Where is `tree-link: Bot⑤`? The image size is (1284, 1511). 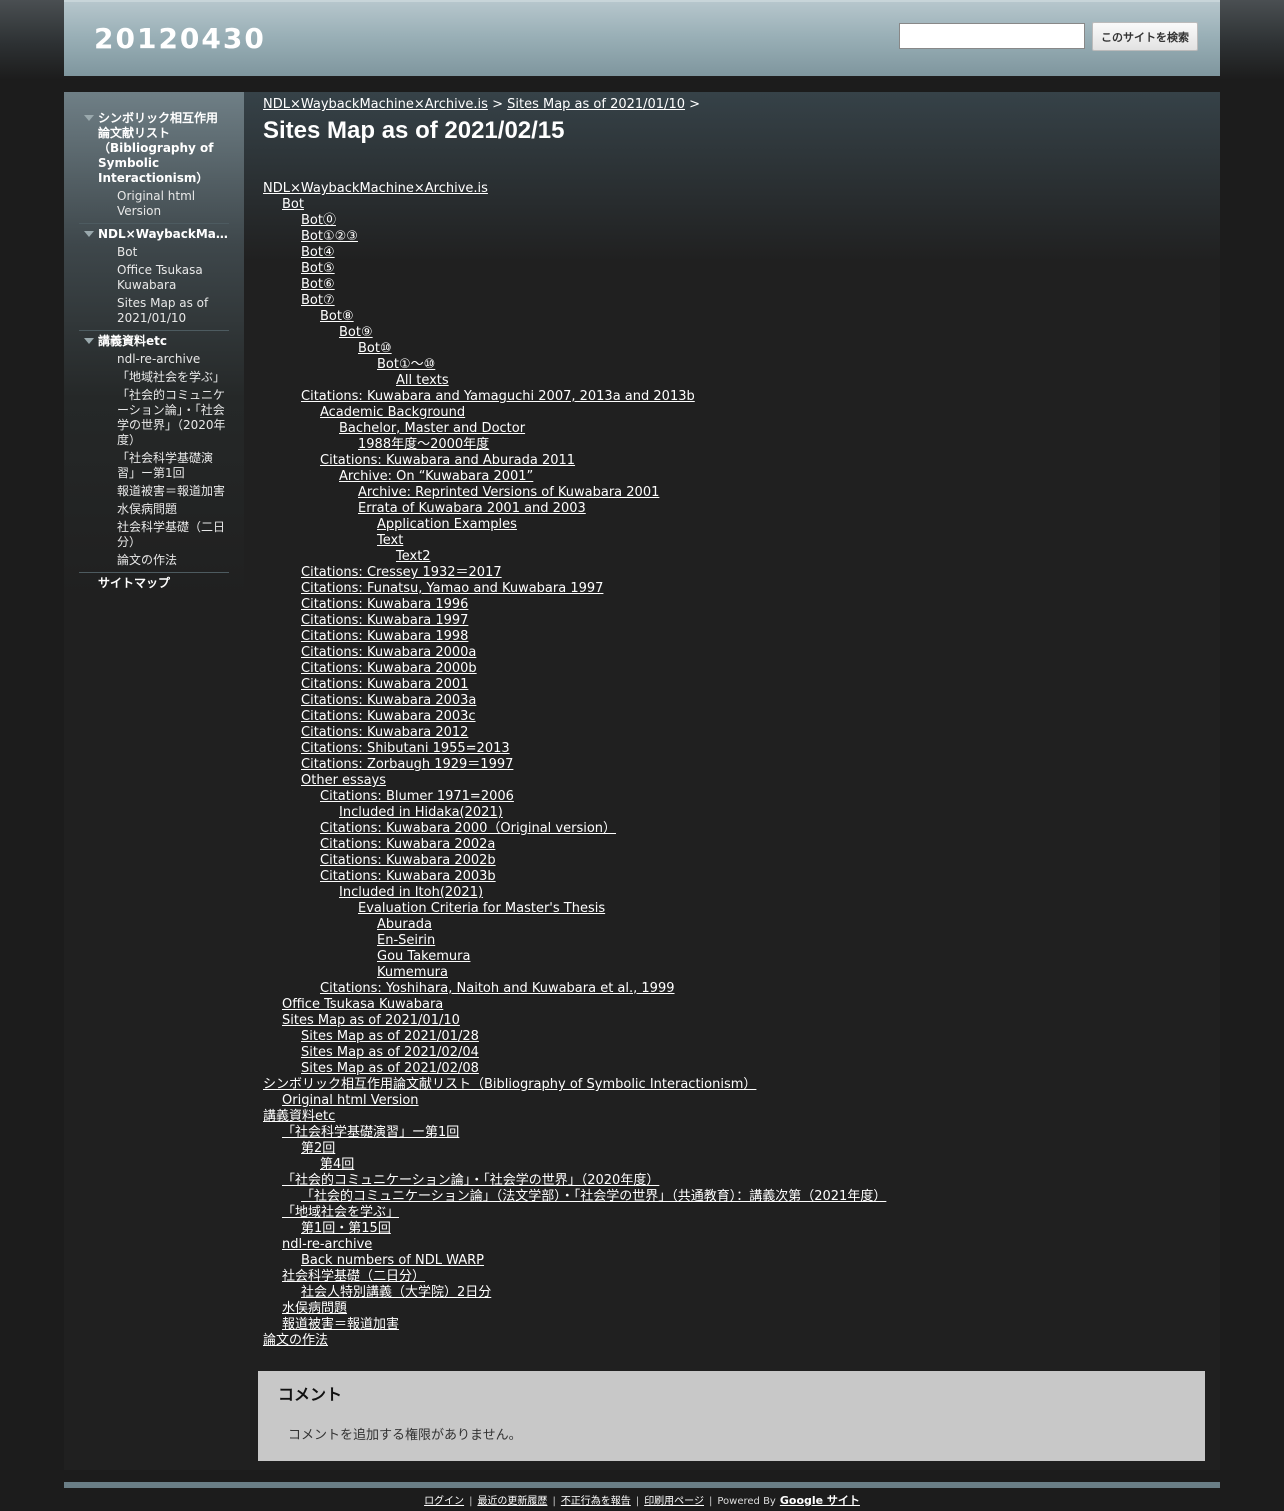 tree-link: Bot⑤ is located at coordinates (318, 268).